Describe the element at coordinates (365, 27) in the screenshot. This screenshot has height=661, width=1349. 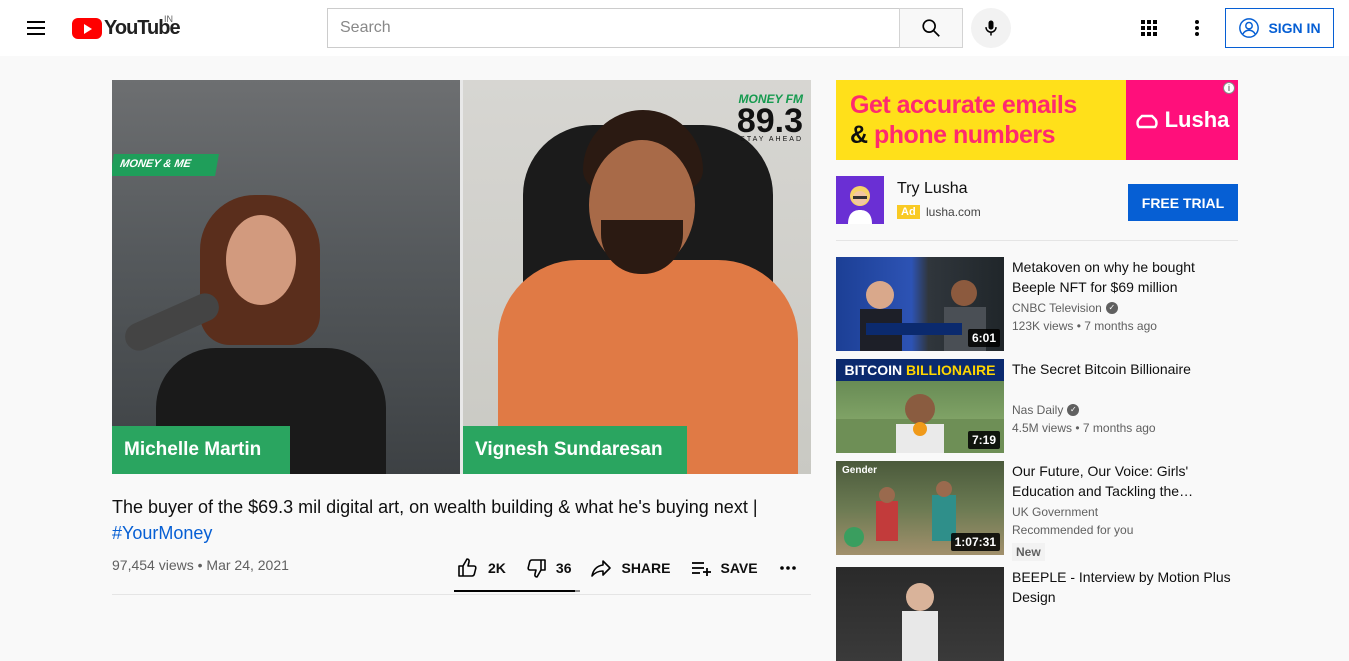
I see `search-placeholder: Search` at that location.